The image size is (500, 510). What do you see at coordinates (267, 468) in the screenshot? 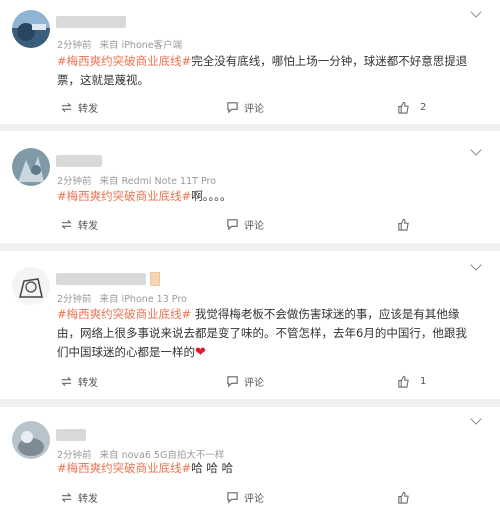
I see `post-text: #梅西爽约突破商业底线#哈 哈 哈` at bounding box center [267, 468].